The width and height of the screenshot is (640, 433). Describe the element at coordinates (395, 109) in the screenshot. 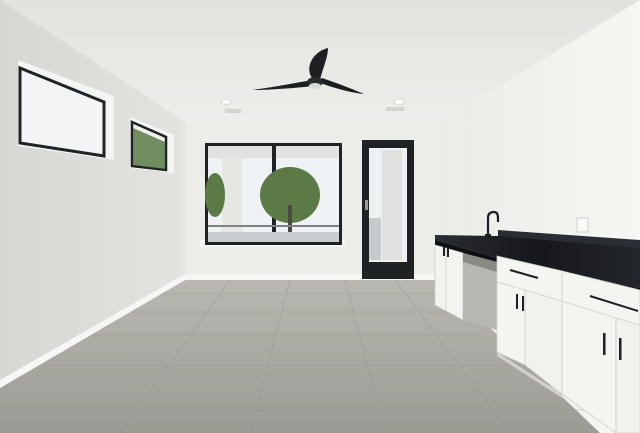

I see `ceiling-vent-right` at that location.